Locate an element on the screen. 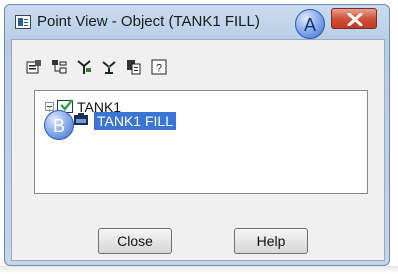  help-button: Help is located at coordinates (271, 241).